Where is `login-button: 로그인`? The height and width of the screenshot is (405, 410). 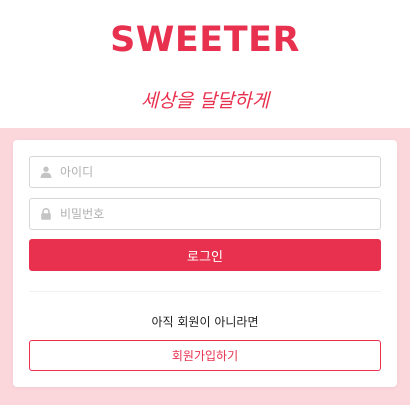
login-button: 로그인 is located at coordinates (205, 255).